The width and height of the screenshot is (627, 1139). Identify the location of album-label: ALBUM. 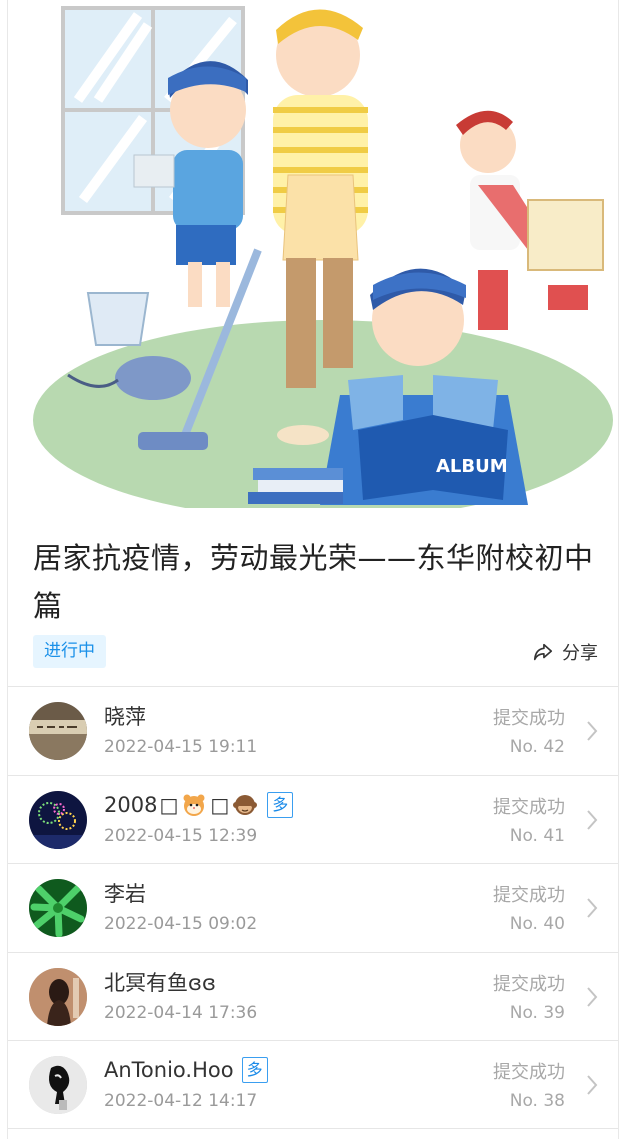
(472, 466).